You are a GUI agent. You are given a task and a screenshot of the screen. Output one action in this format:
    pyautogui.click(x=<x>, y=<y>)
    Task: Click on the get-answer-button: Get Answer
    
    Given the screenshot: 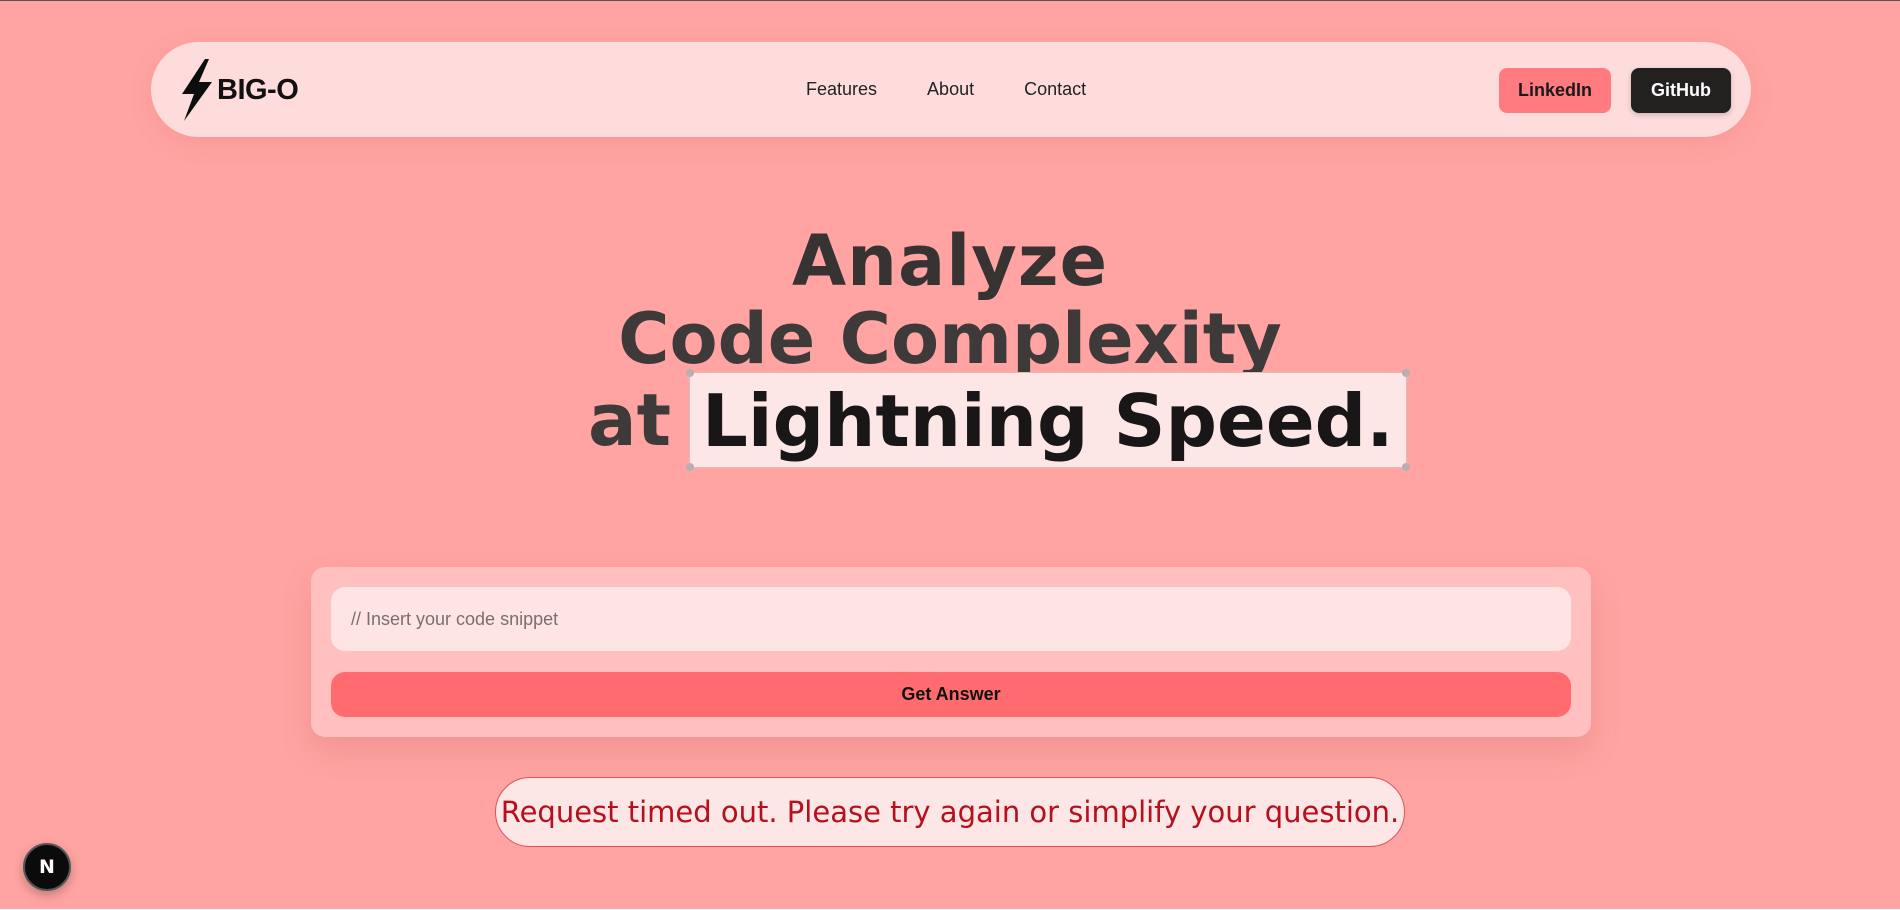 What is the action you would take?
    pyautogui.click(x=951, y=694)
    